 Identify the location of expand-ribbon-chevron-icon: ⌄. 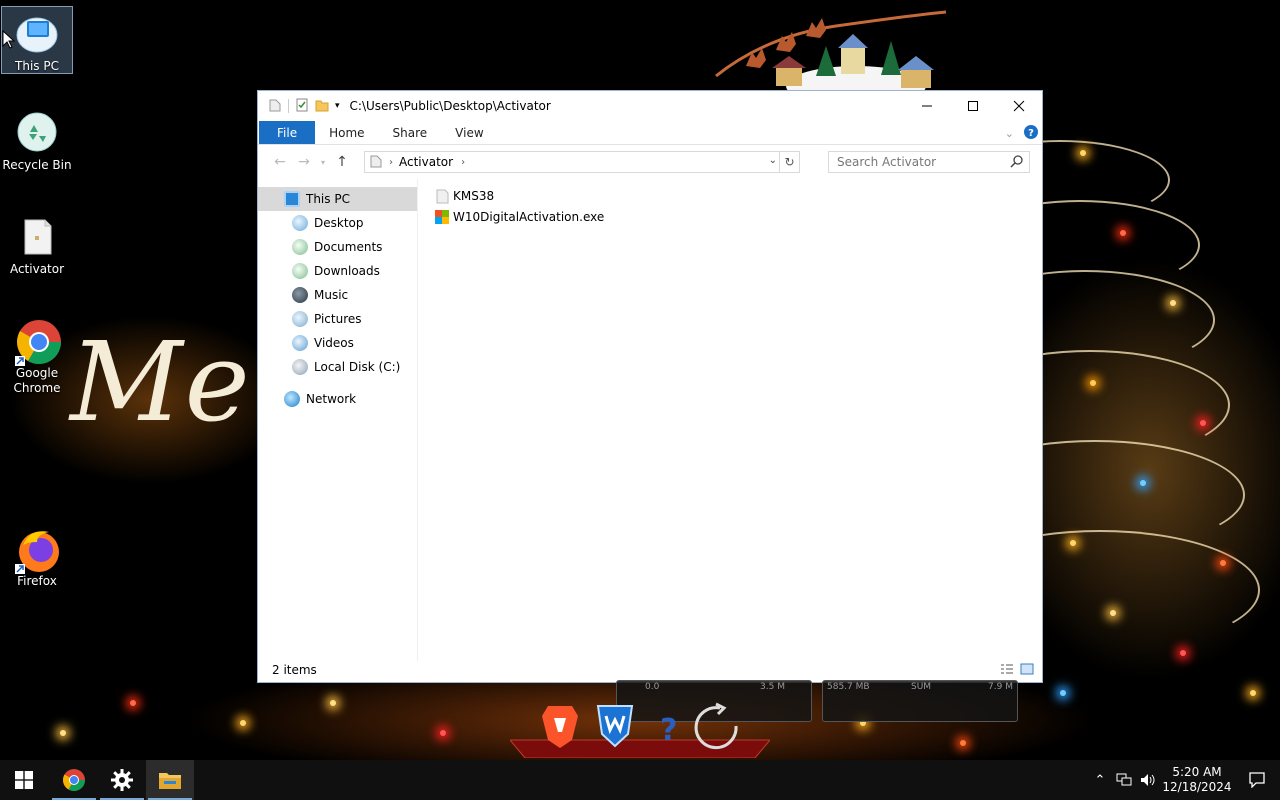
(1009, 133).